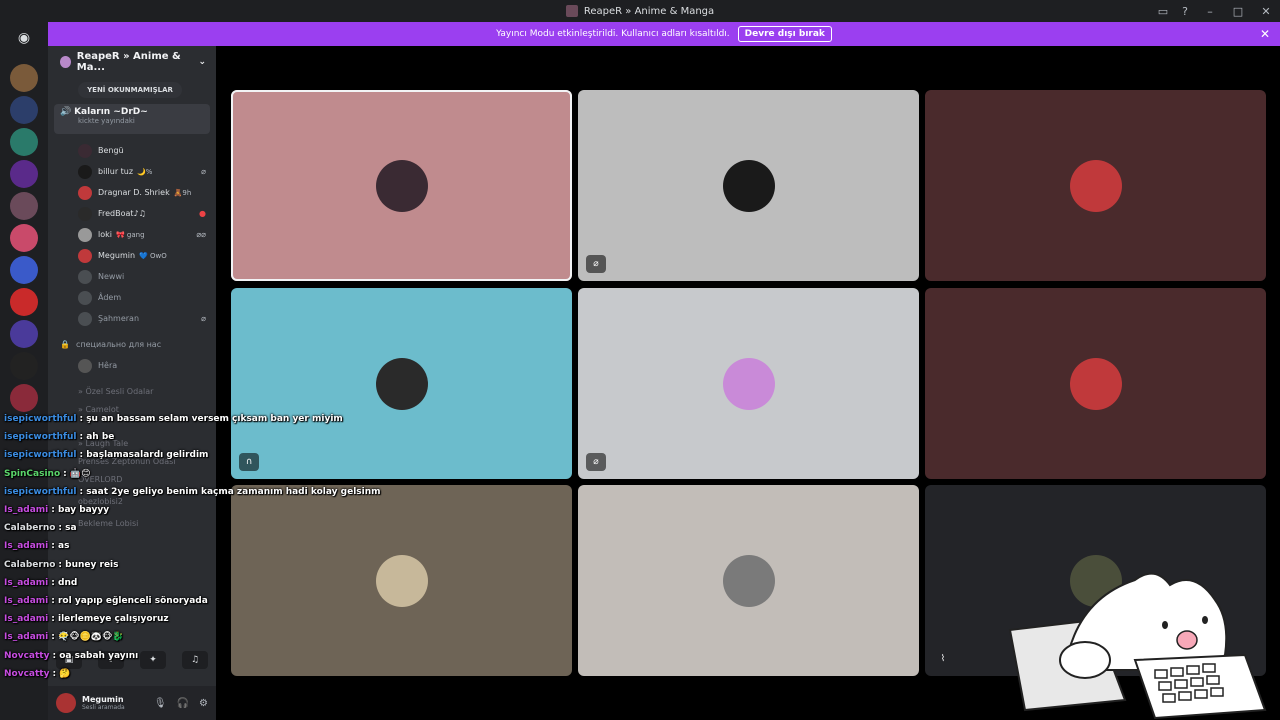 The height and width of the screenshot is (720, 1280). What do you see at coordinates (30, 564) in the screenshot?
I see `chat-username: Calaberno` at bounding box center [30, 564].